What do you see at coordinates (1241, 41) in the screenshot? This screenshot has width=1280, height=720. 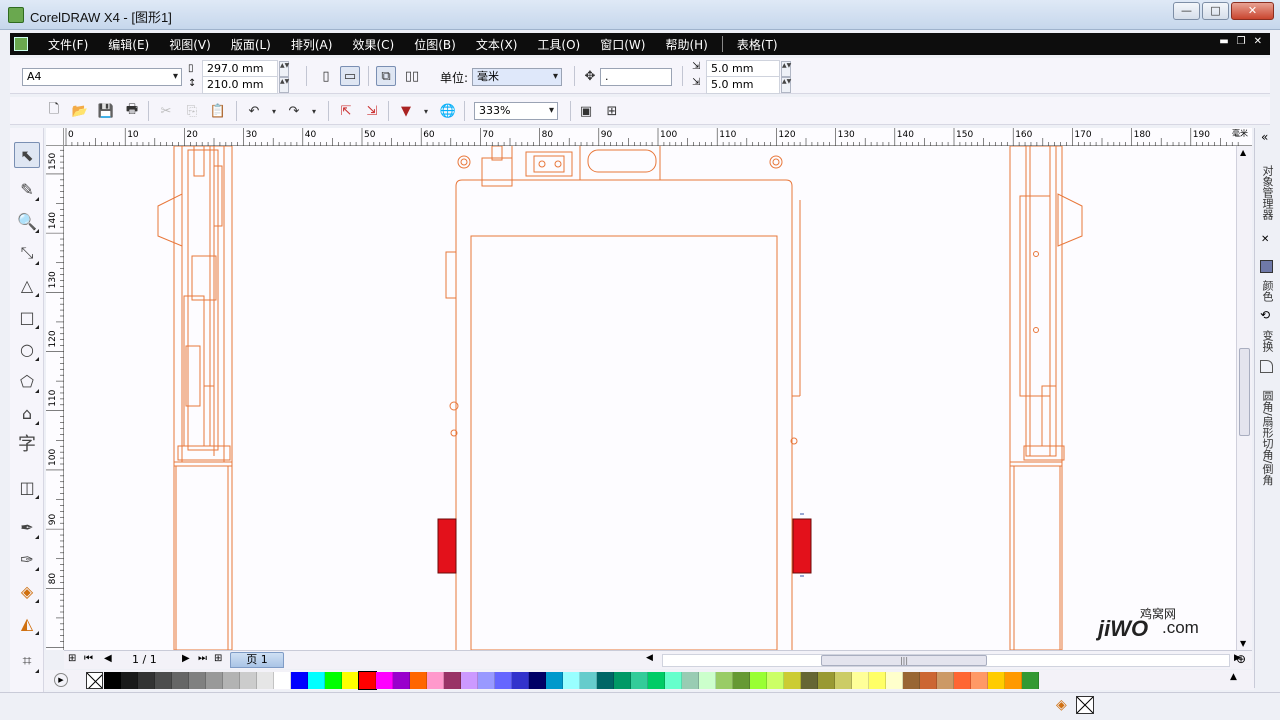 I see `doc-restore-icon: ❐` at bounding box center [1241, 41].